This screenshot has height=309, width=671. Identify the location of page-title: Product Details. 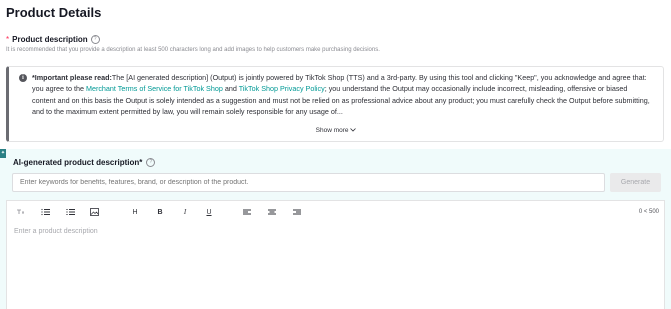
(54, 12).